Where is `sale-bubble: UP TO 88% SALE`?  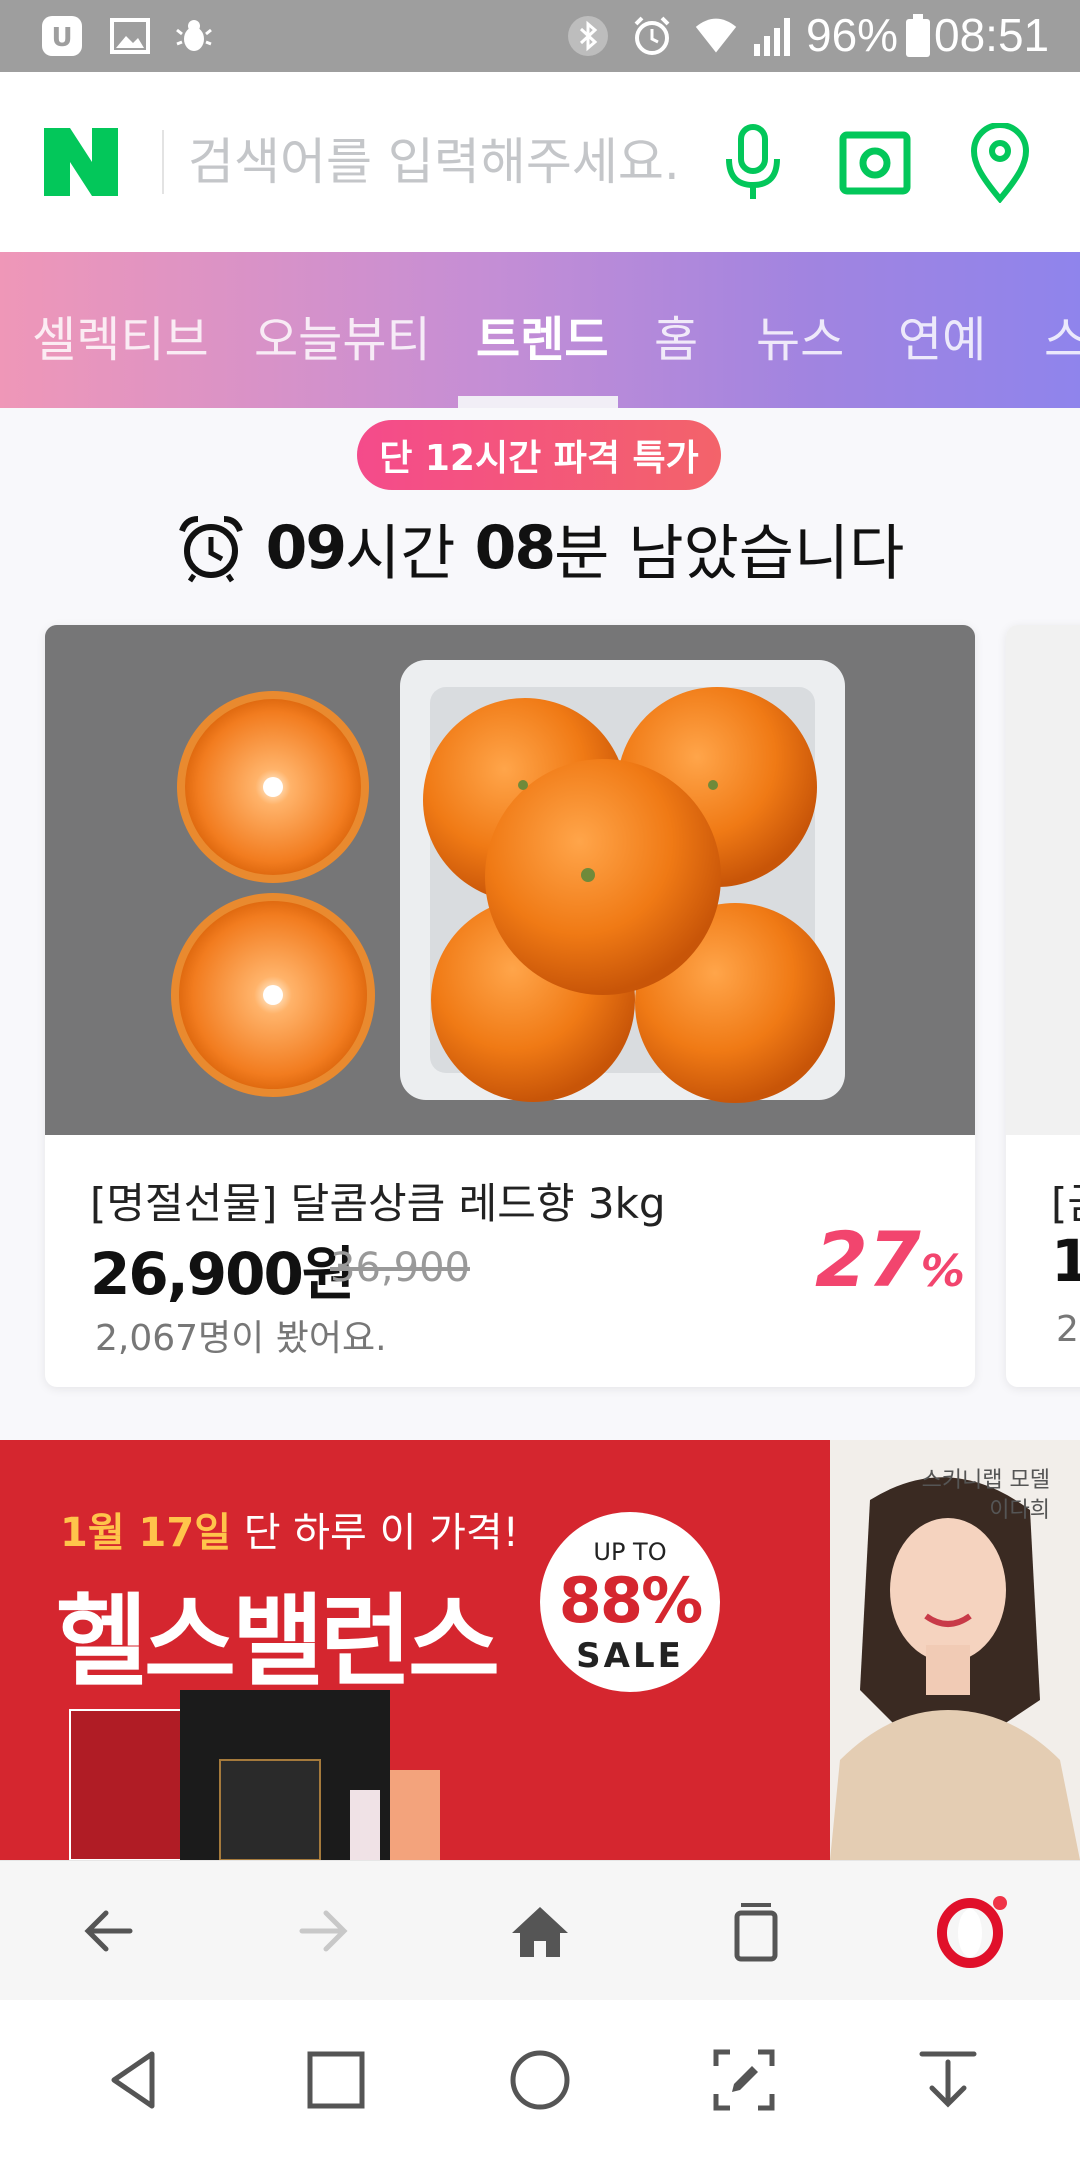 sale-bubble: UP TO 88% SALE is located at coordinates (630, 1602).